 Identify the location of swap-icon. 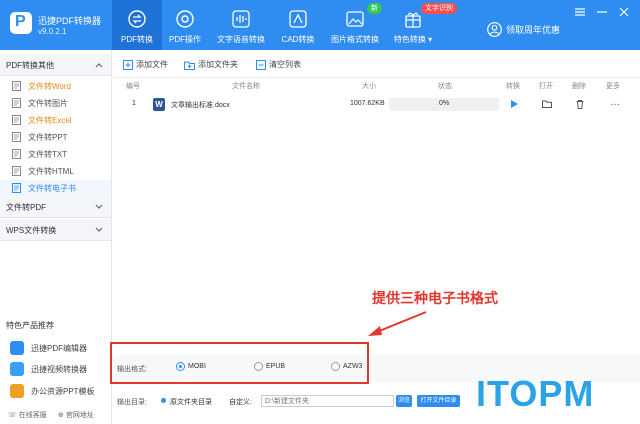
(137, 19).